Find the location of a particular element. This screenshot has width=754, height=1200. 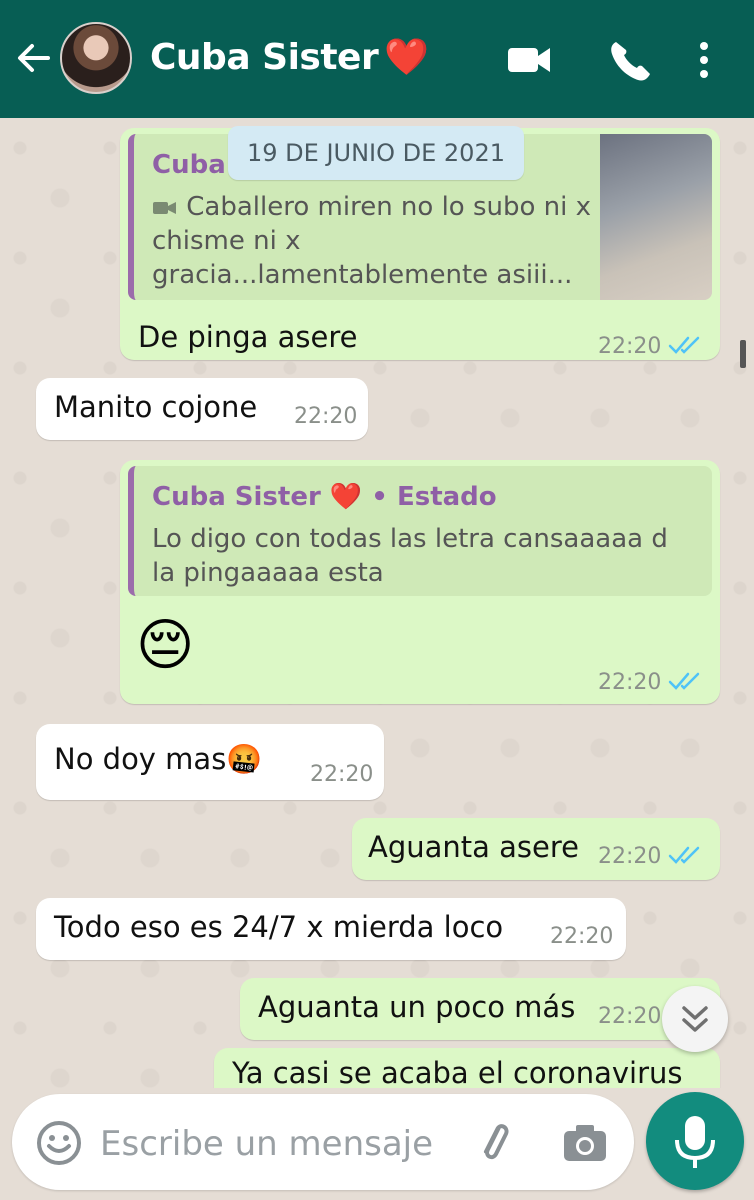

message-input is located at coordinates (280, 1144).